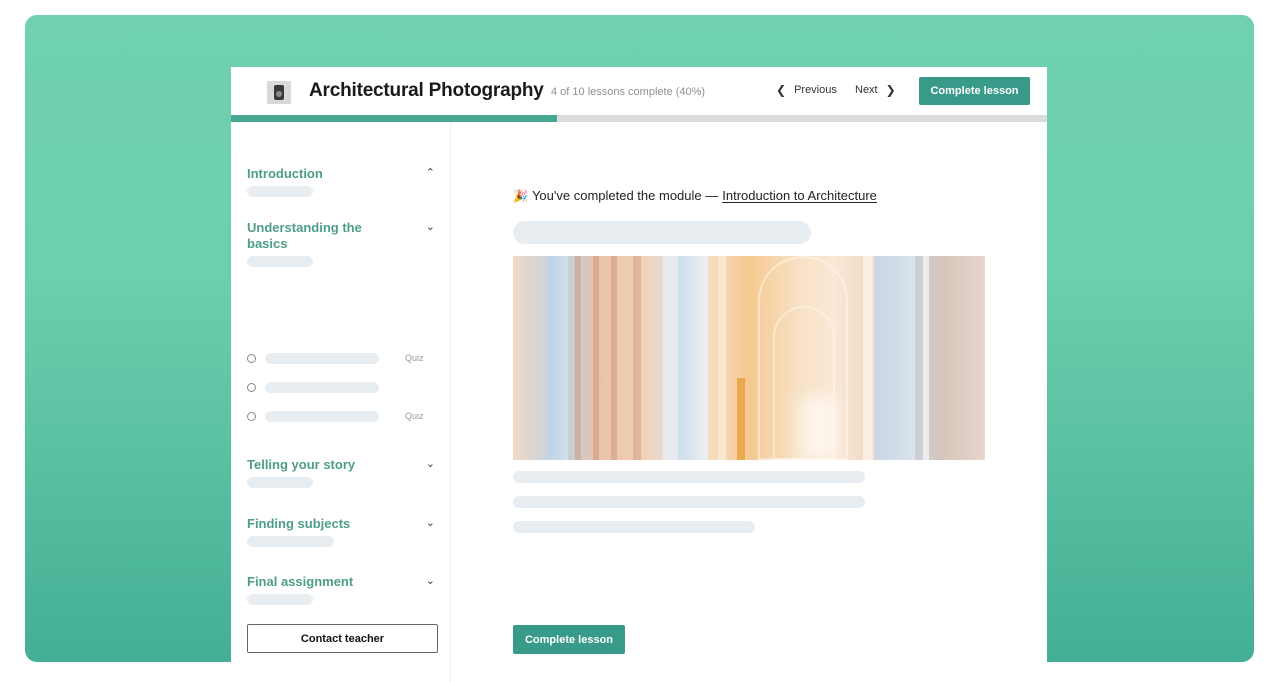 The height and width of the screenshot is (682, 1272). What do you see at coordinates (430, 172) in the screenshot?
I see `chevron-up-icon: ⌃` at bounding box center [430, 172].